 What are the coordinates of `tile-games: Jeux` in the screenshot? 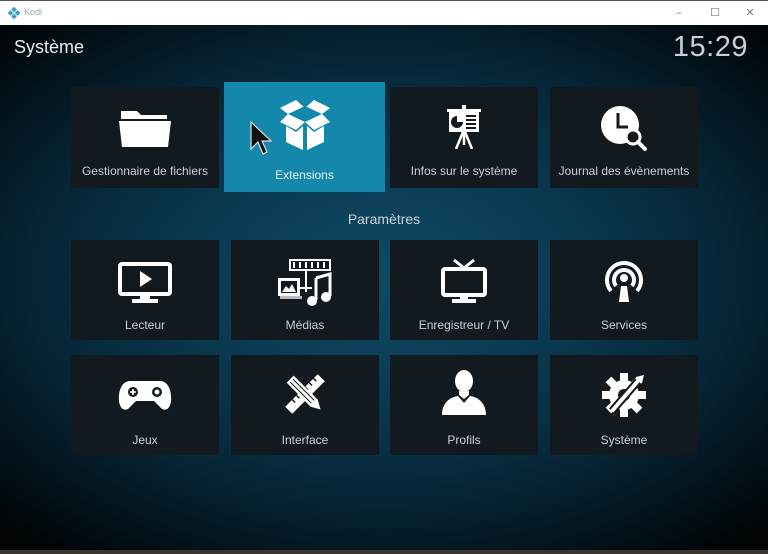 It's located at (145, 405).